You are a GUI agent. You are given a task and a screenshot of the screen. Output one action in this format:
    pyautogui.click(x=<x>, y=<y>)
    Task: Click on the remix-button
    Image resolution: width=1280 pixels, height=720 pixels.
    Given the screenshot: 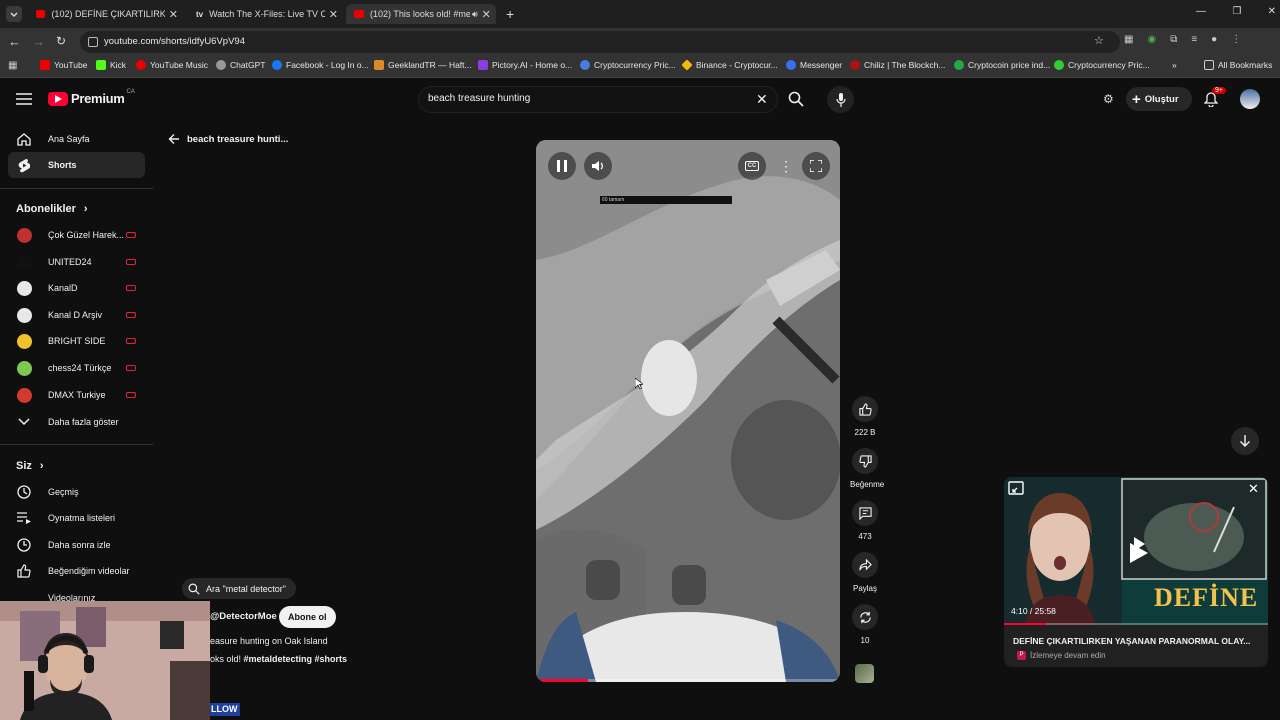 What is the action you would take?
    pyautogui.click(x=865, y=617)
    